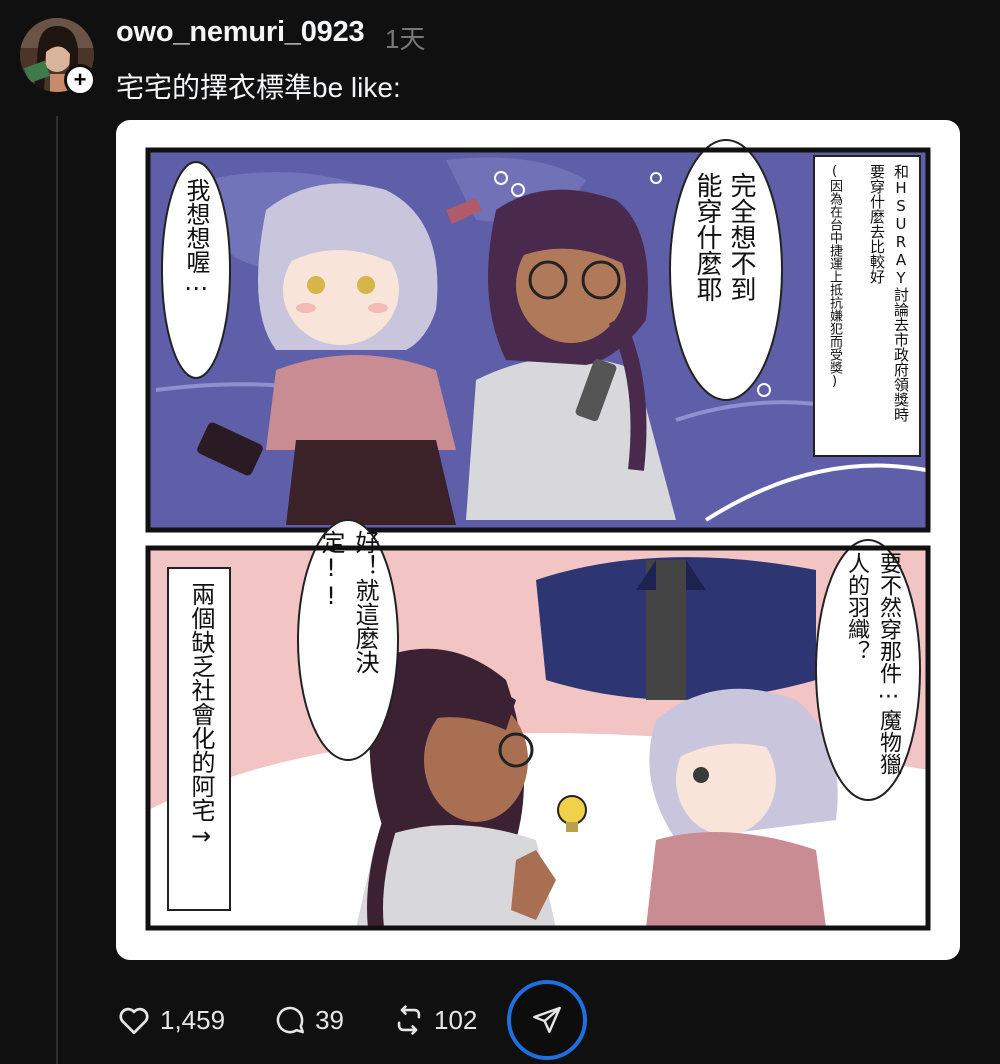 This screenshot has width=1000, height=1064. What do you see at coordinates (308, 1020) in the screenshot?
I see `reply-button: 39` at bounding box center [308, 1020].